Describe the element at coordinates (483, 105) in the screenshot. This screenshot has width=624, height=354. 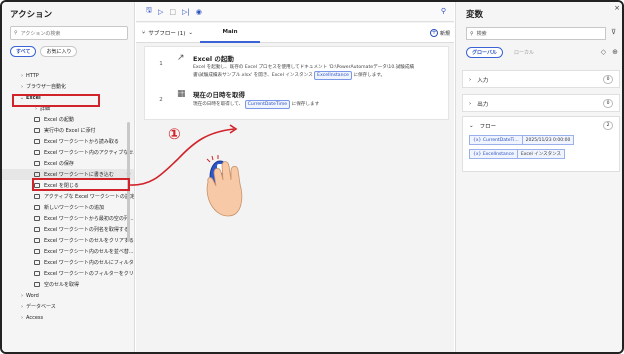
I see `section-label: 出力` at that location.